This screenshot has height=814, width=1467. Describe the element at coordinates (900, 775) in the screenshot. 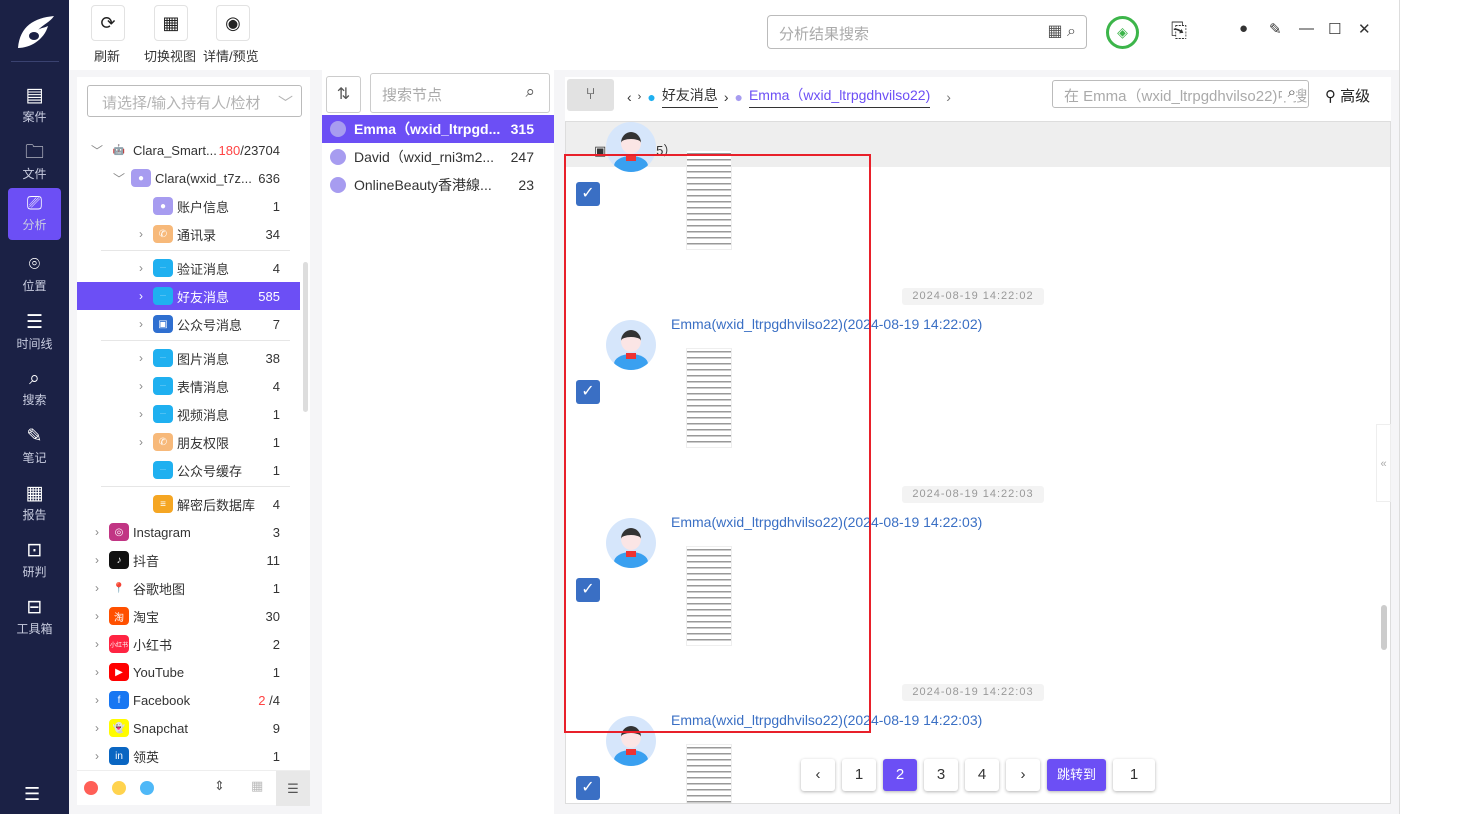

I see `page-button: 2` at that location.